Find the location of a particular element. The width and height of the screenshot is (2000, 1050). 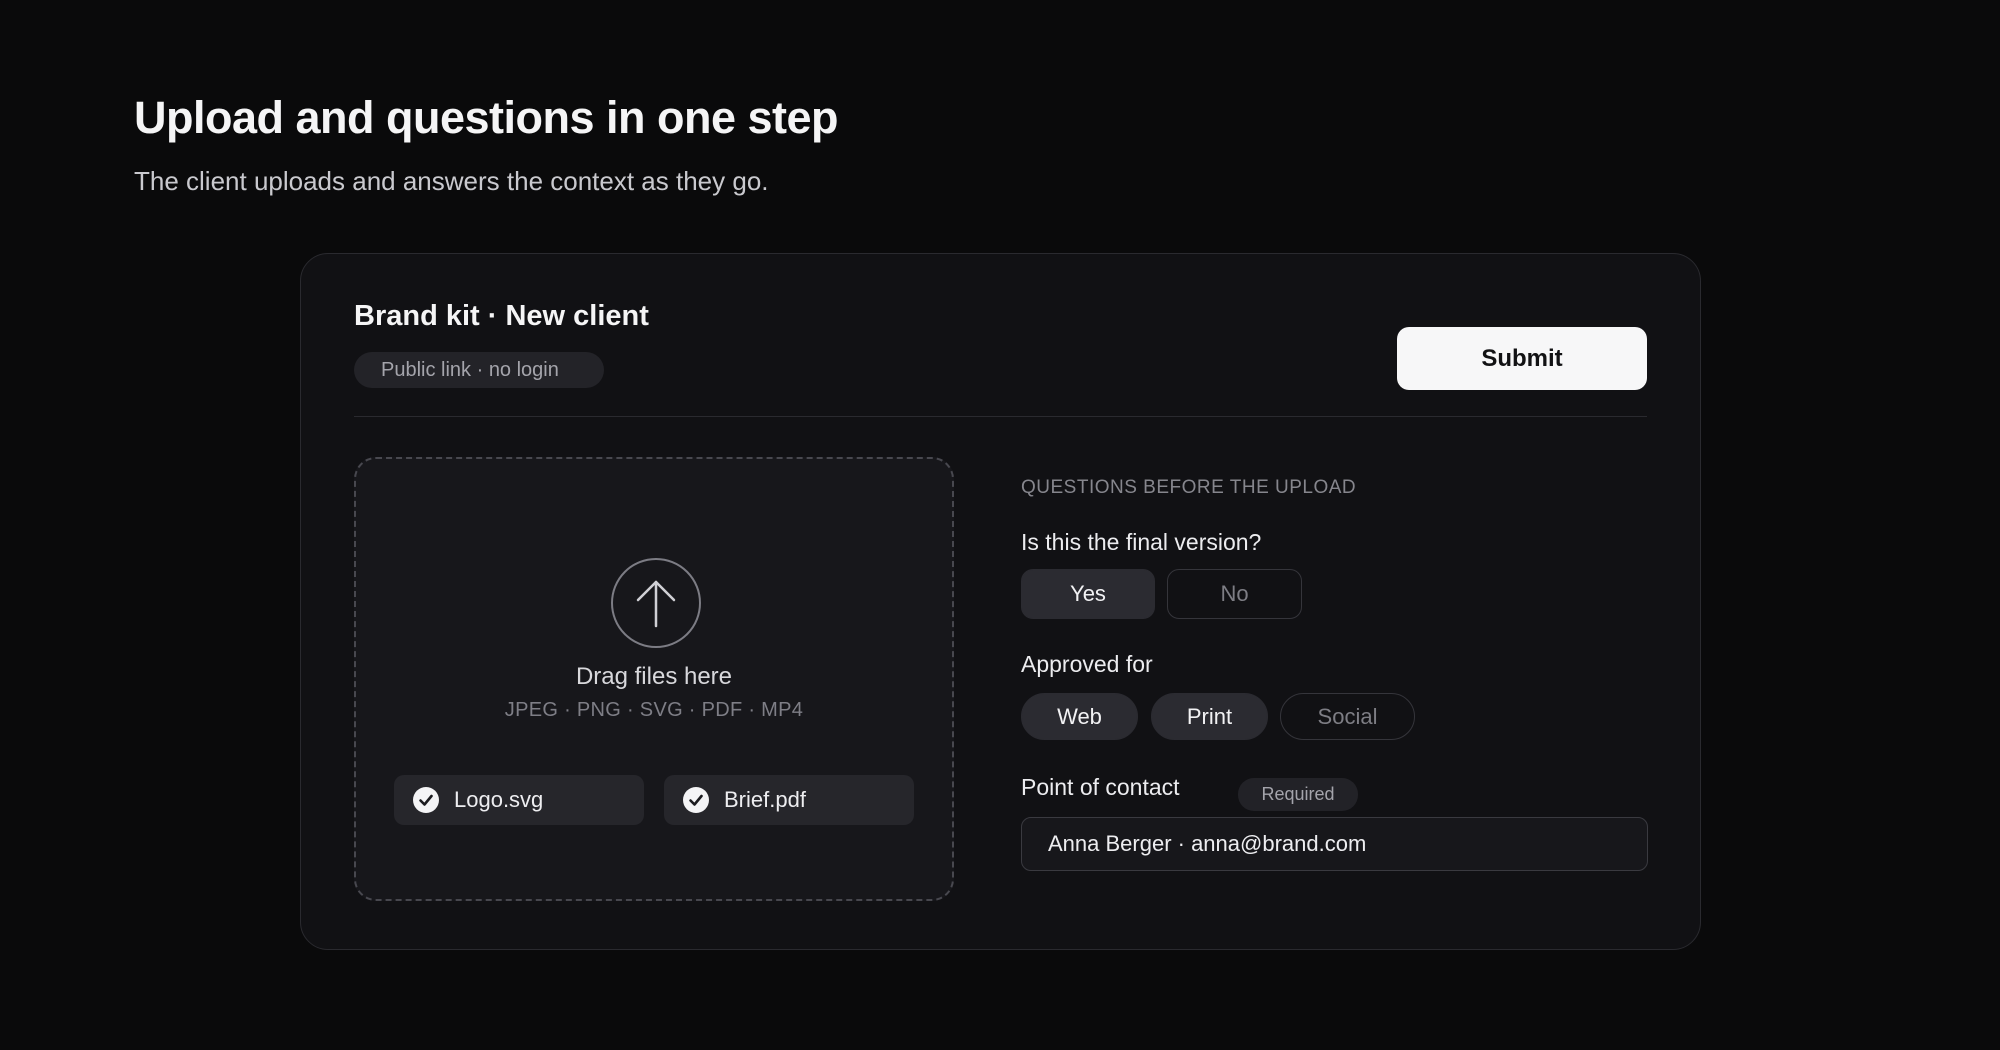

option-yes: Yes is located at coordinates (1088, 594).